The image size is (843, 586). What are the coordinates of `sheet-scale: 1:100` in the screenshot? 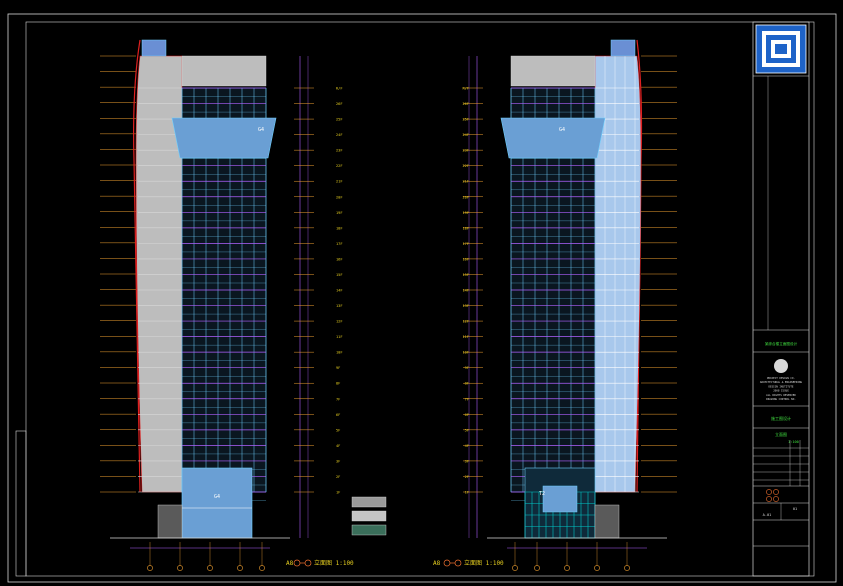 It's located at (793, 442).